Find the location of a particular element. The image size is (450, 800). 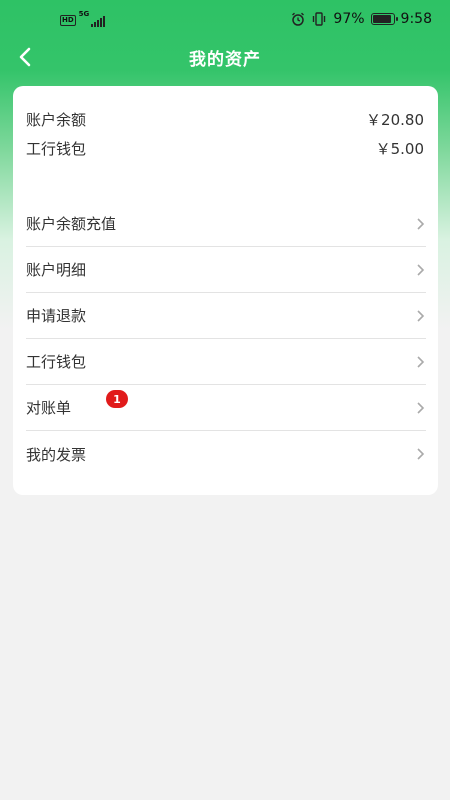

signal-icon: 5G is located at coordinates (91, 18).